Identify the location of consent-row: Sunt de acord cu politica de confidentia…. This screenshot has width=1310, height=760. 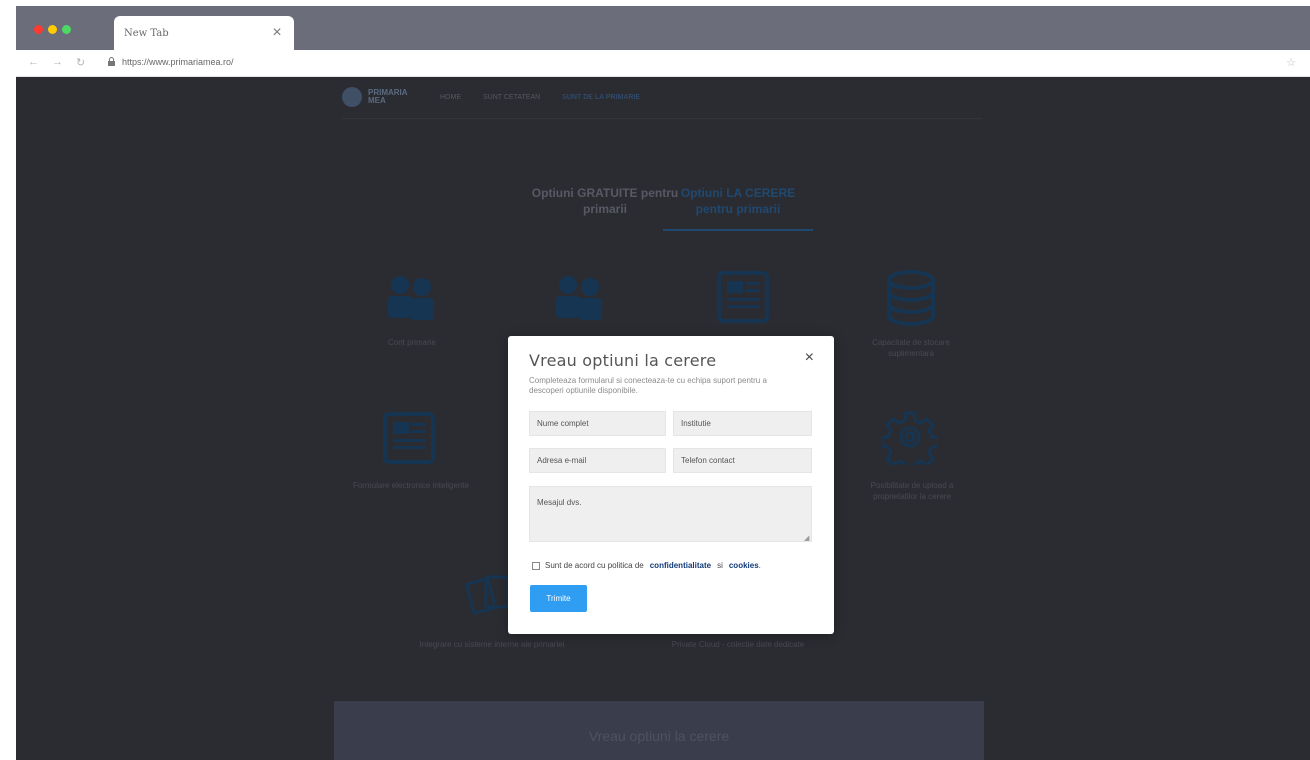
(646, 565).